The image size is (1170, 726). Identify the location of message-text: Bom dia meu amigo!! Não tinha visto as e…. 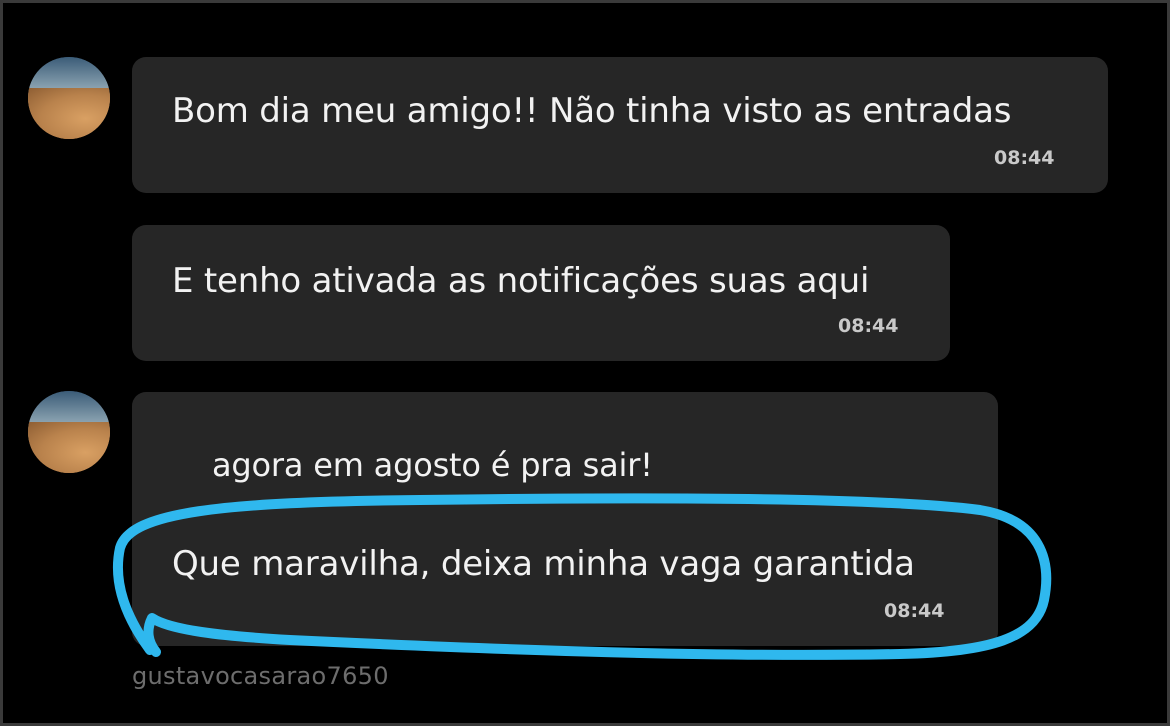
(592, 111).